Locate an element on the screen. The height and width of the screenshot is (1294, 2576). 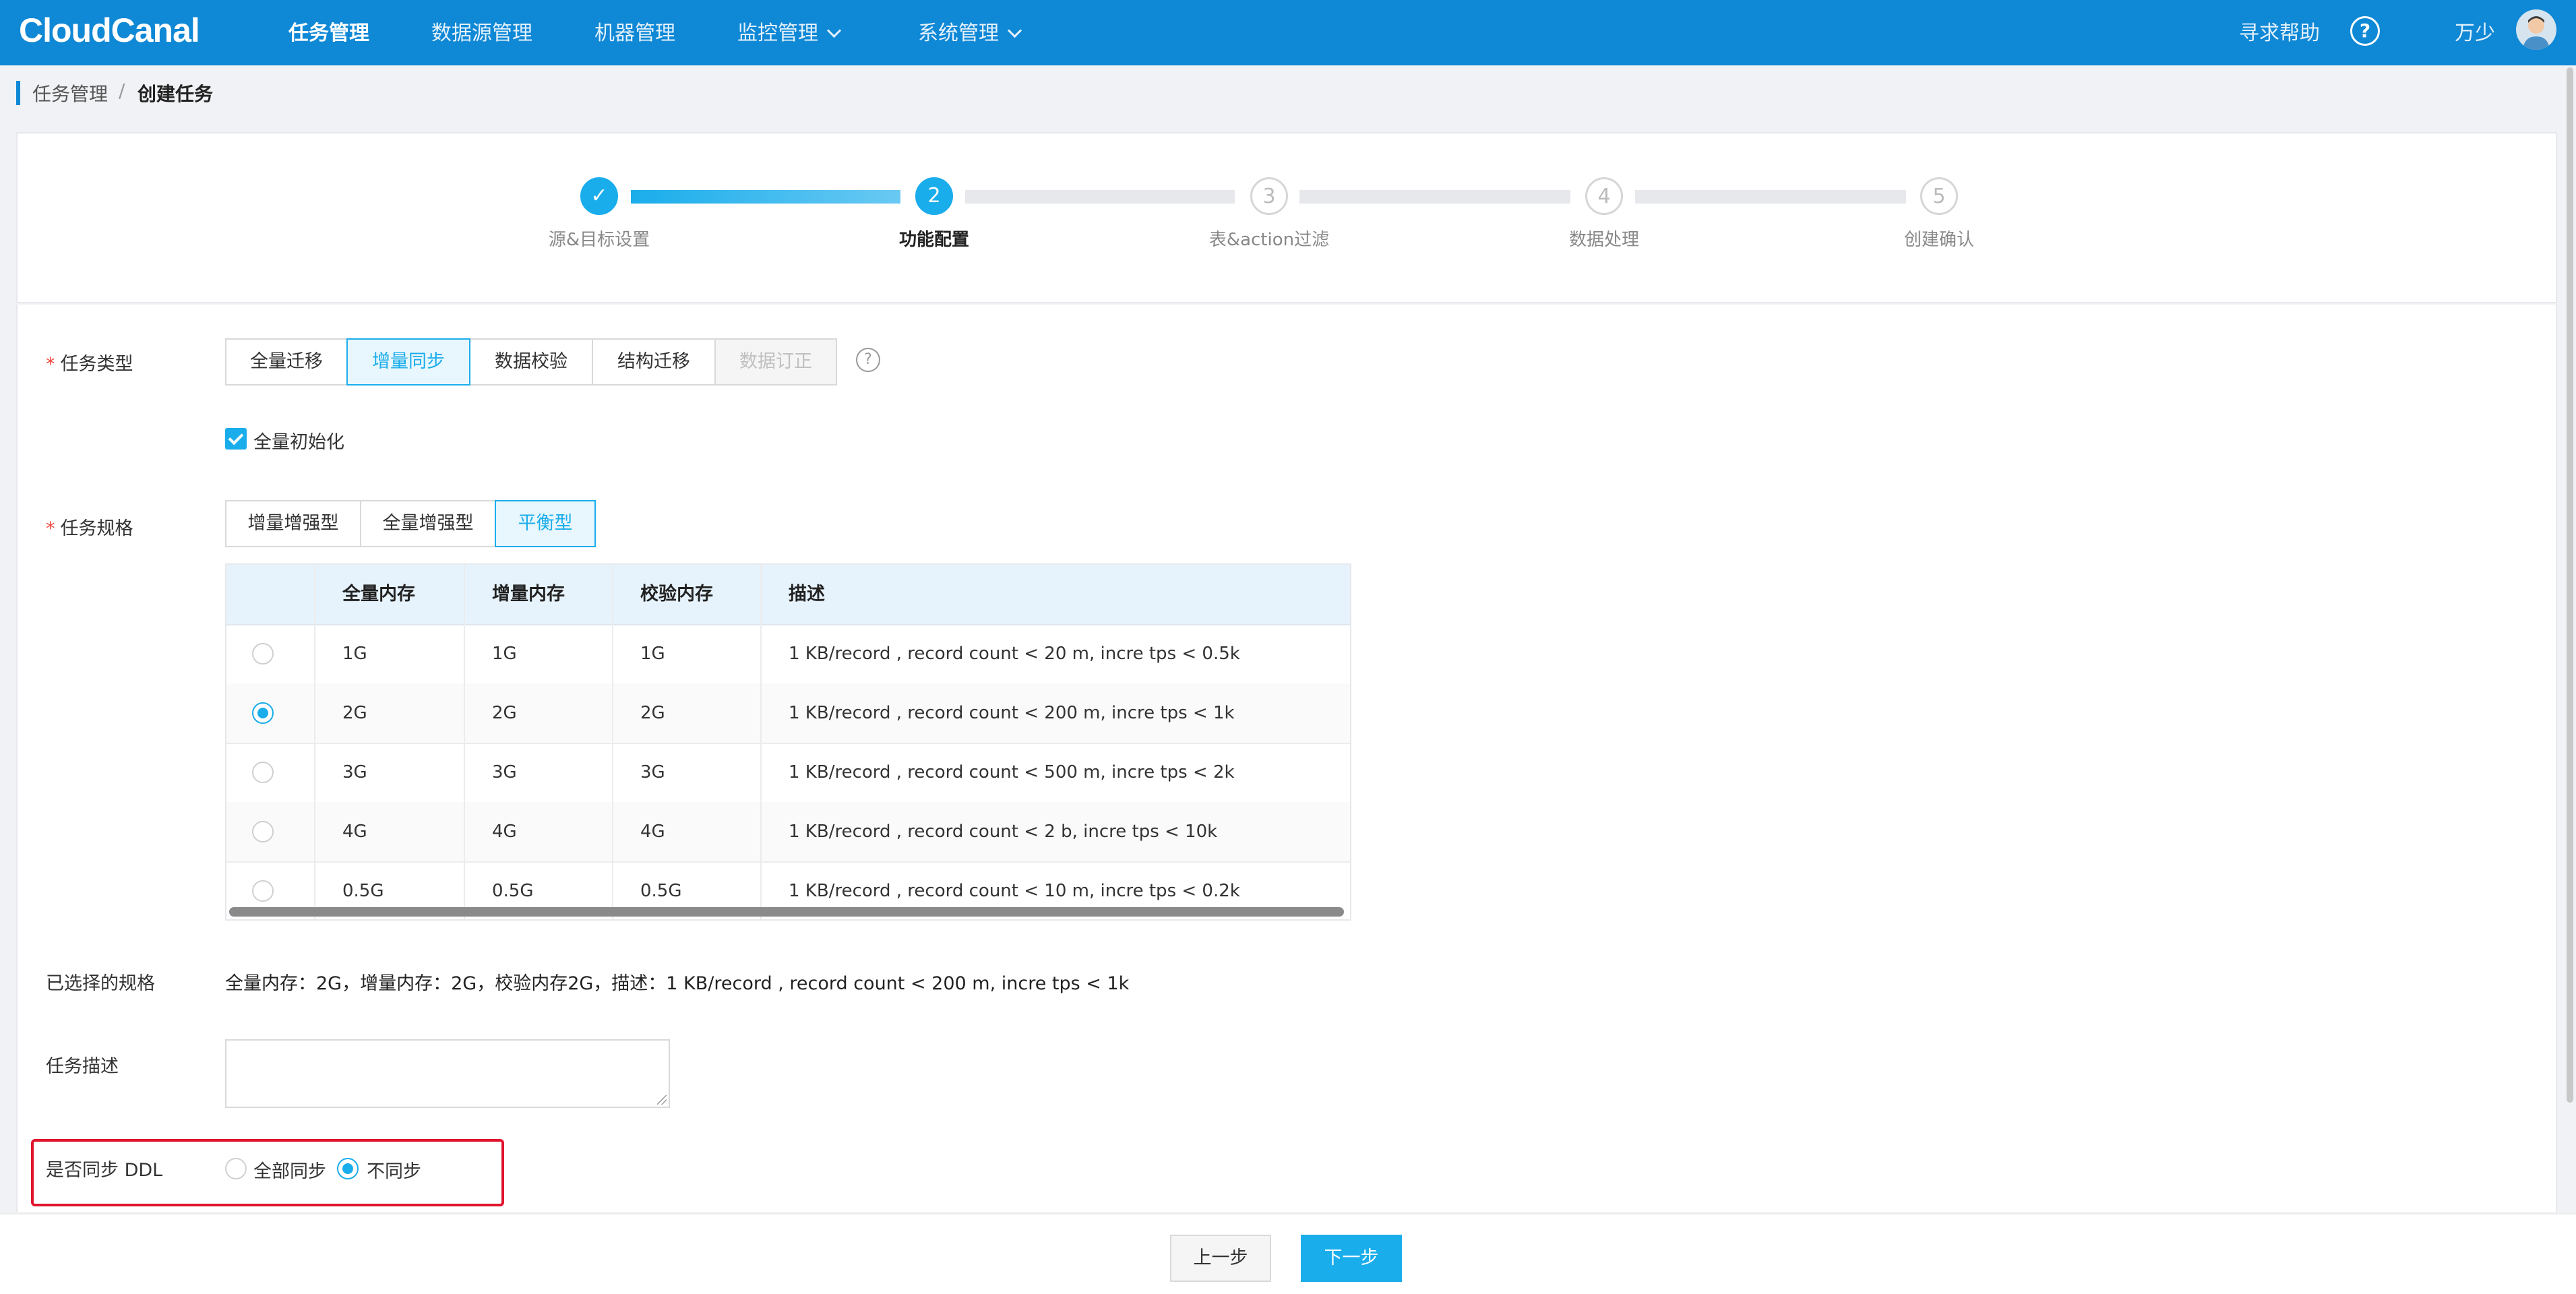
step-5-label: 创建确认 is located at coordinates (1939, 240).